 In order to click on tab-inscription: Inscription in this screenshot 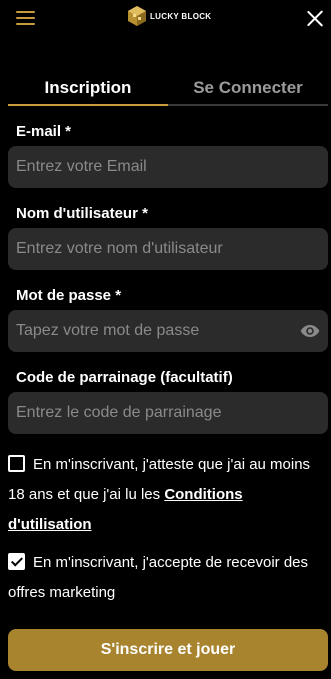, I will do `click(88, 89)`.